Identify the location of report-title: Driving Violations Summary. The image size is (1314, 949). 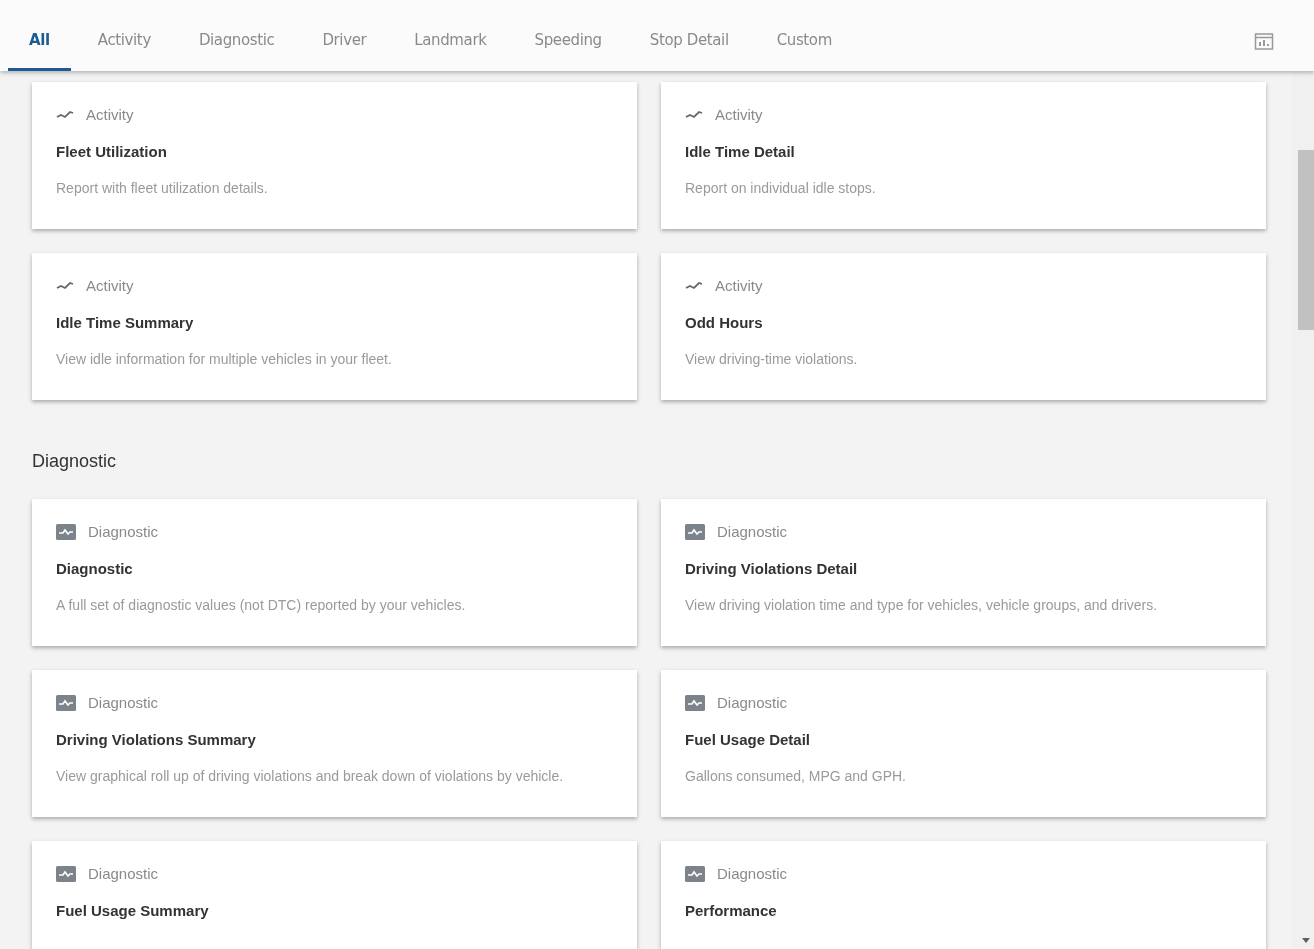
(156, 739).